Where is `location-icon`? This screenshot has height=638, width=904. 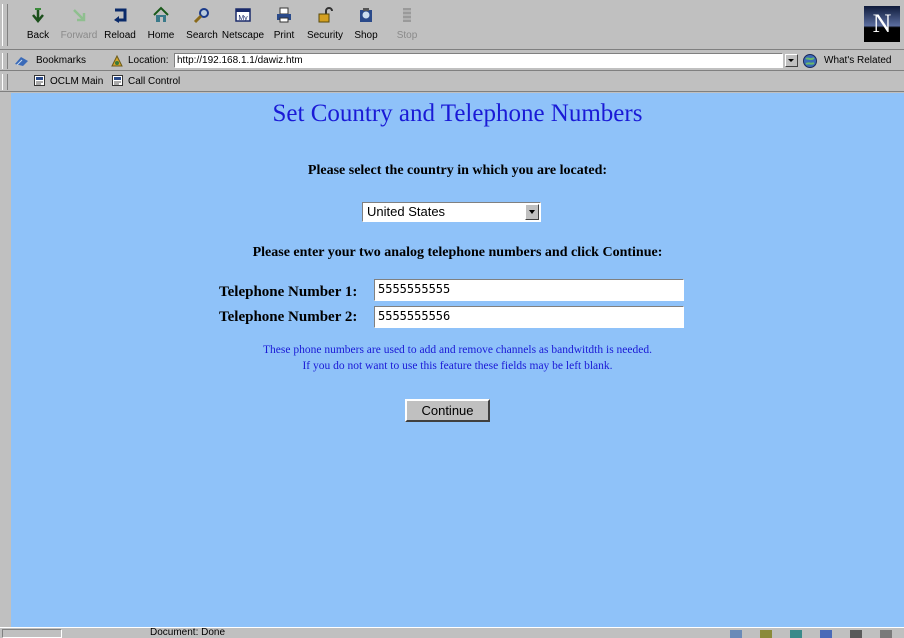
location-icon is located at coordinates (117, 61).